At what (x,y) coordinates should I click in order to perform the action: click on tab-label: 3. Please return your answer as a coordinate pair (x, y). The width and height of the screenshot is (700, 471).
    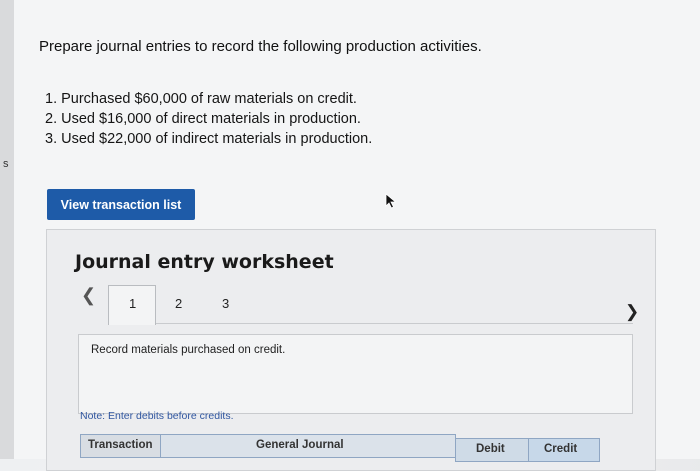
    Looking at the image, I should click on (226, 303).